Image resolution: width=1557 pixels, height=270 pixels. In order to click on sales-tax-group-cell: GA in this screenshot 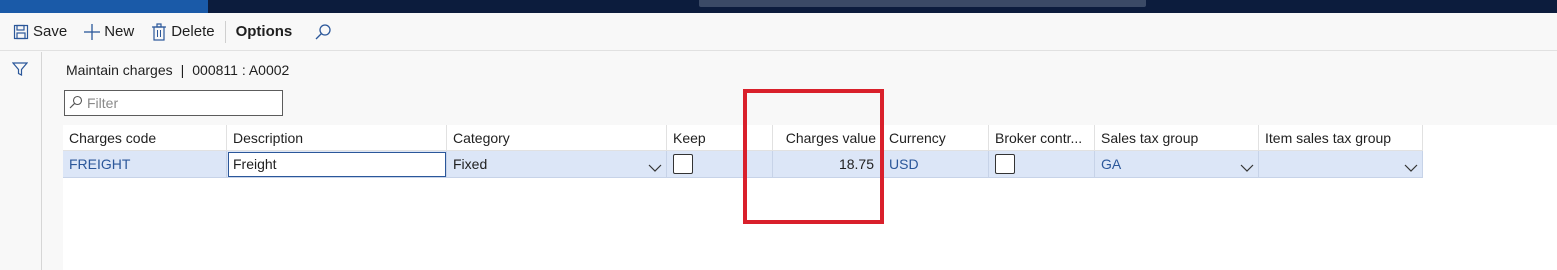, I will do `click(1177, 164)`.